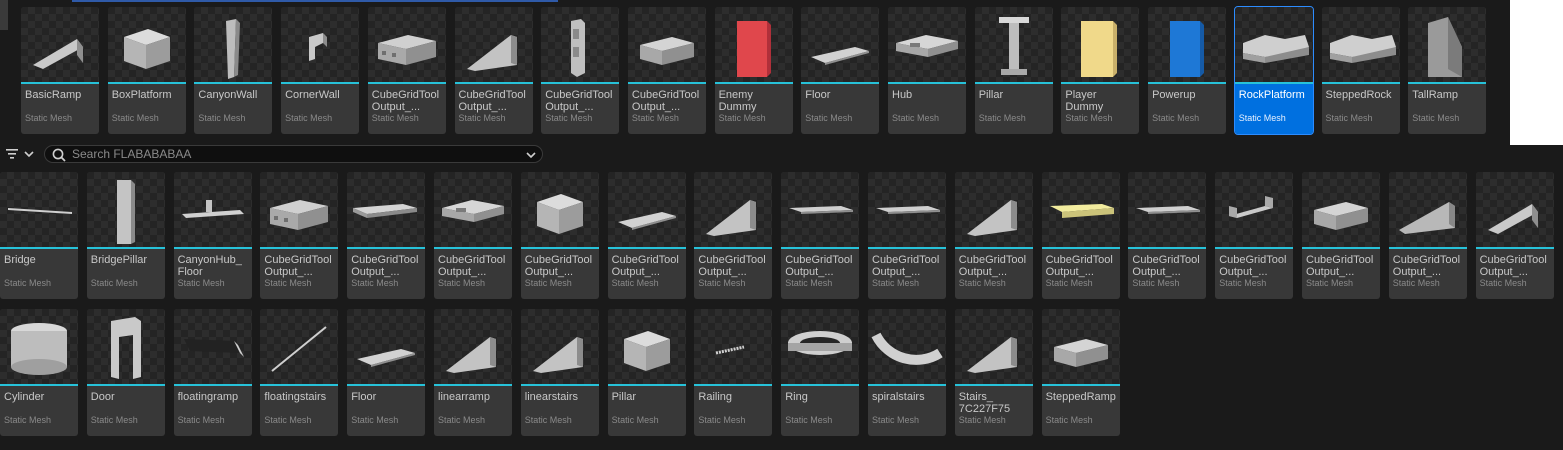  I want to click on asset-tile: CornerWall Static Mesh, so click(320, 70).